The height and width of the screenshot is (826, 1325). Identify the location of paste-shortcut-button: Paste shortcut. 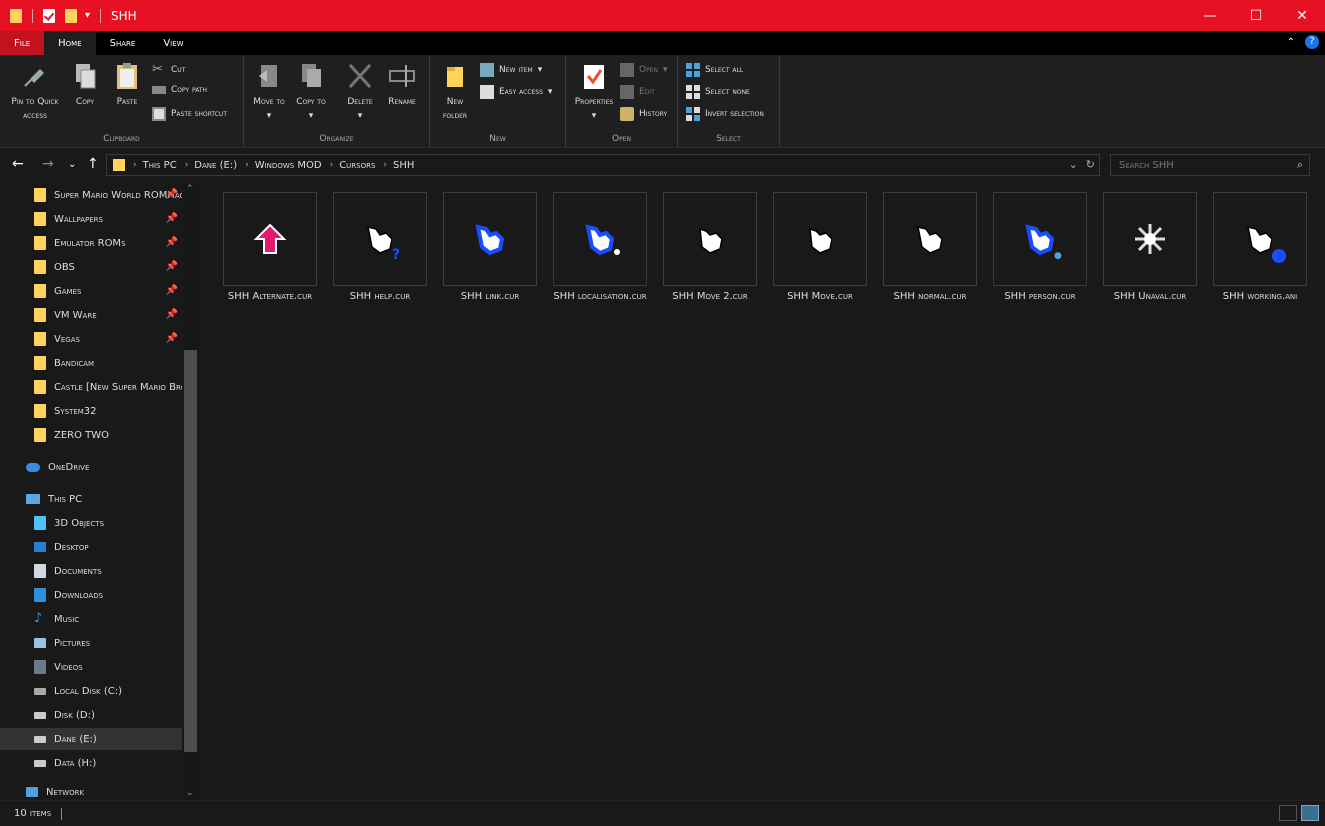
(189, 114).